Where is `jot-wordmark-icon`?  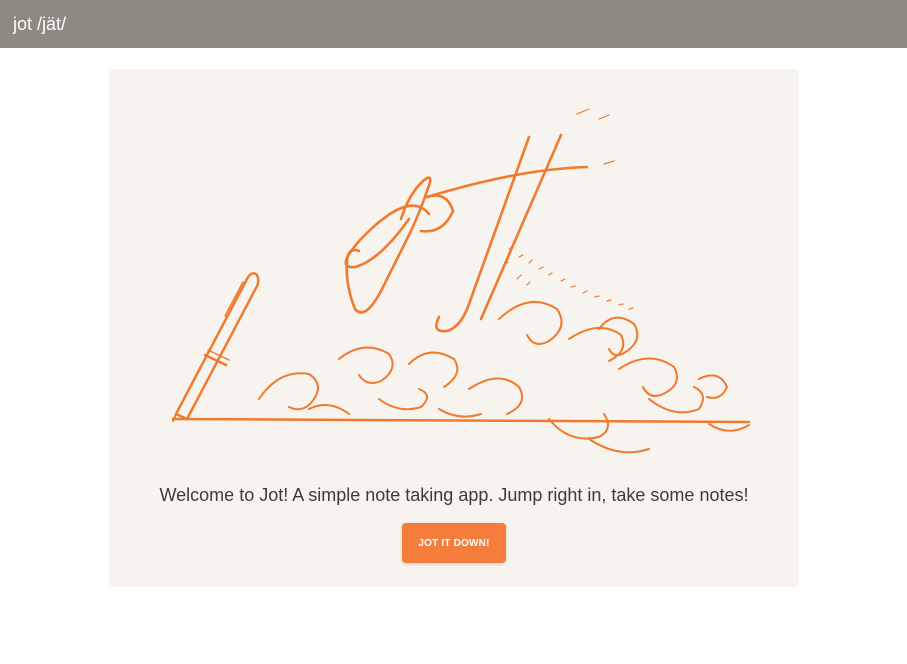 jot-wordmark-icon is located at coordinates (466, 233).